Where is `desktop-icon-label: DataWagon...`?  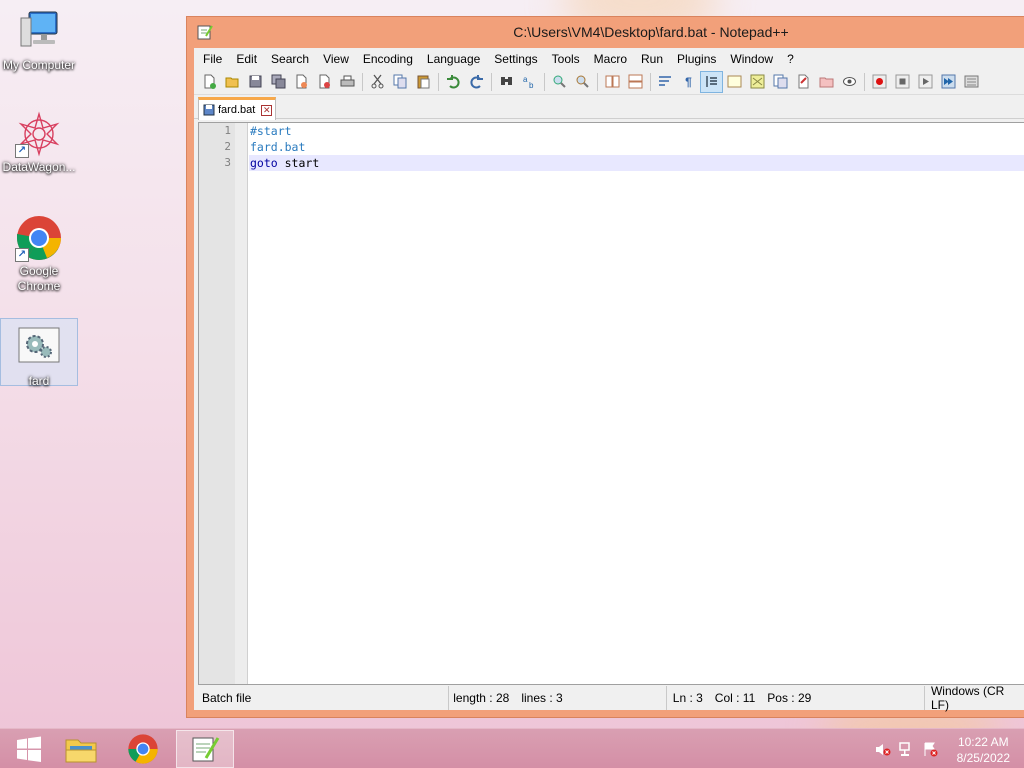
desktop-icon-label: DataWagon... is located at coordinates (39, 167).